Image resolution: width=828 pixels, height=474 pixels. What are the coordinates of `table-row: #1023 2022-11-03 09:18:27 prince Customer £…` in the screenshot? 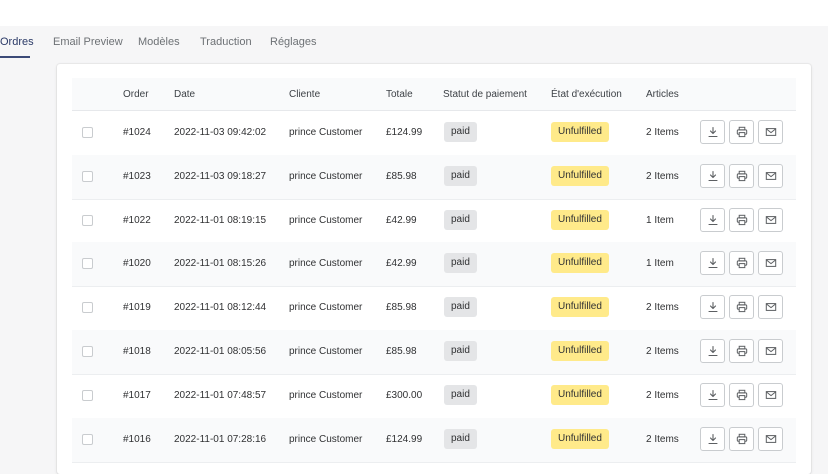 It's located at (434, 177).